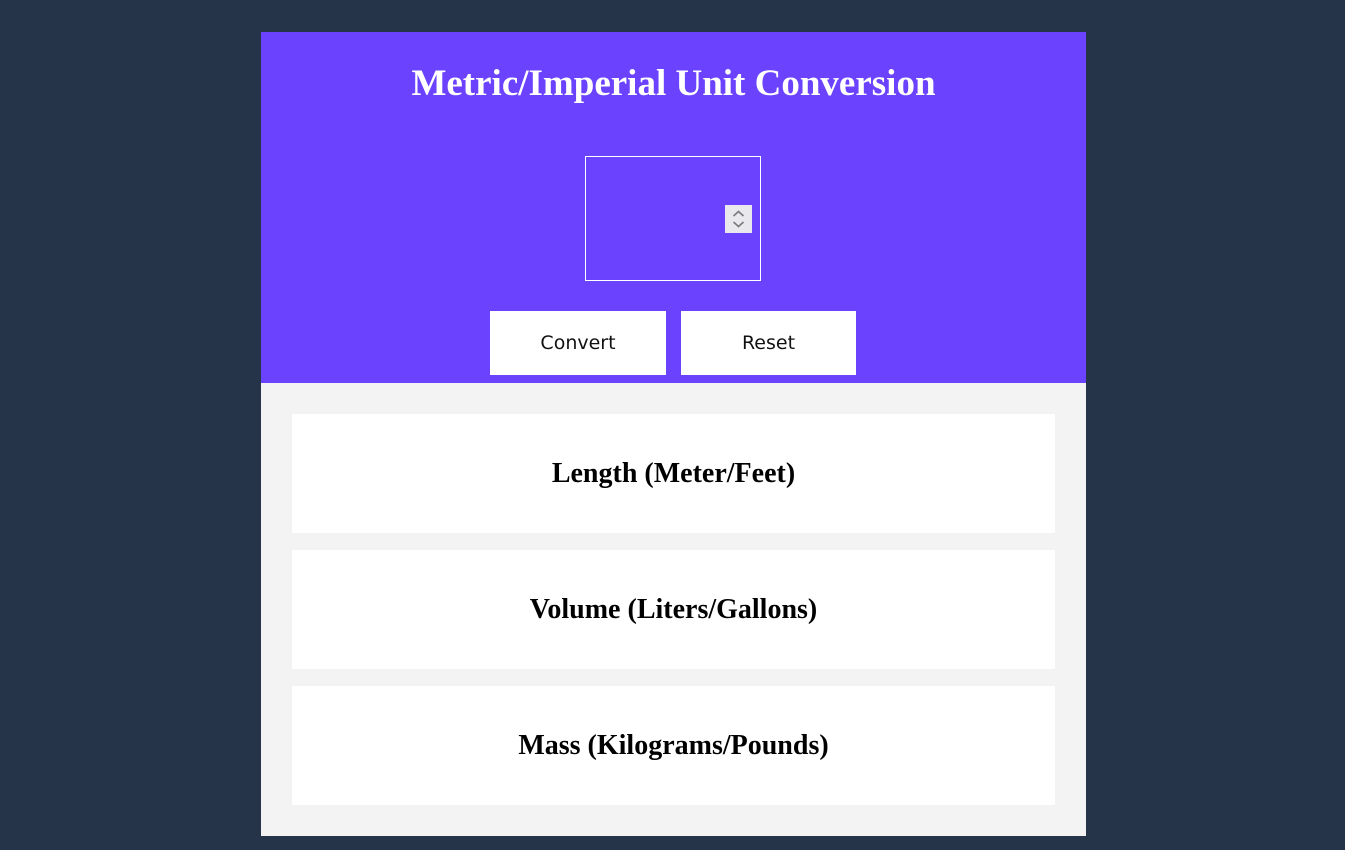 Image resolution: width=1345 pixels, height=850 pixels. Describe the element at coordinates (768, 343) in the screenshot. I see `reset-button: Reset` at that location.